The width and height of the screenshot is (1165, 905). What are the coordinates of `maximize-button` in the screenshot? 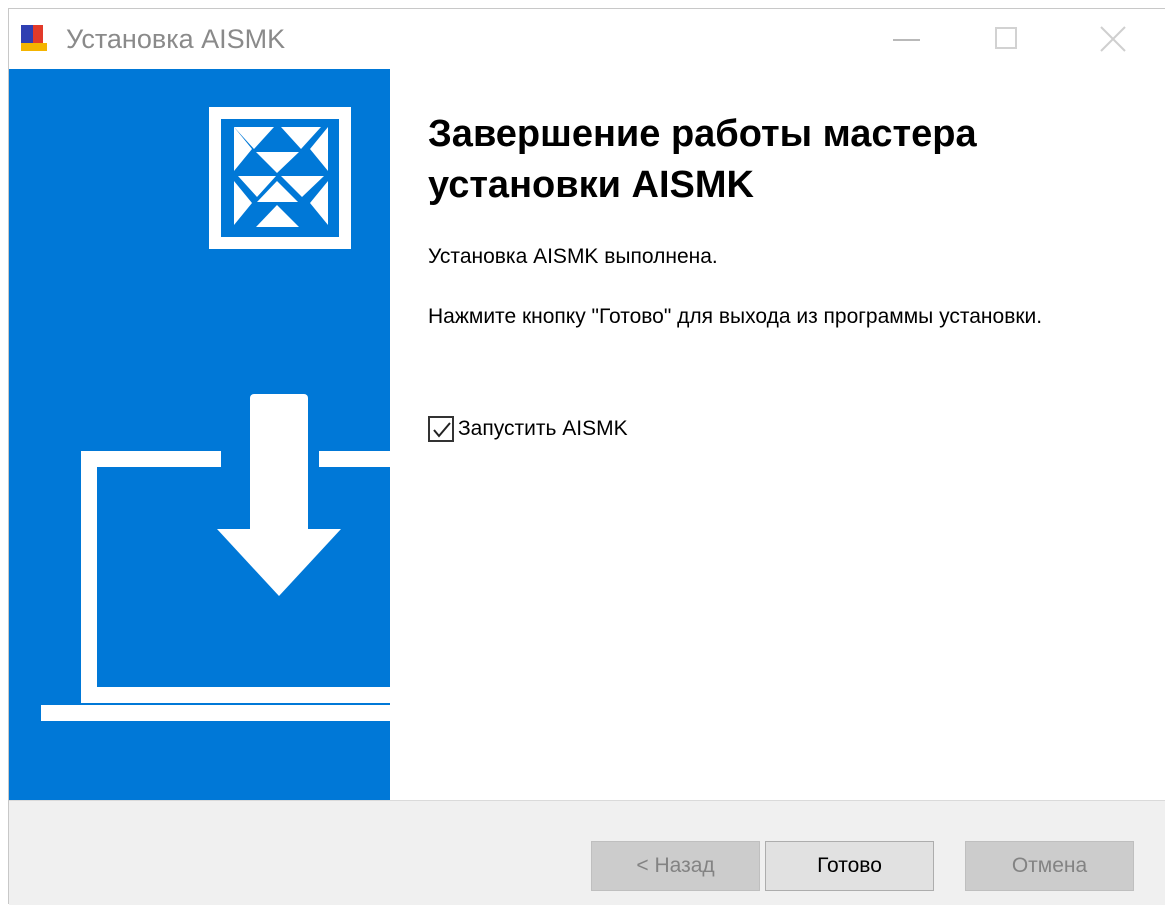 It's located at (1009, 39).